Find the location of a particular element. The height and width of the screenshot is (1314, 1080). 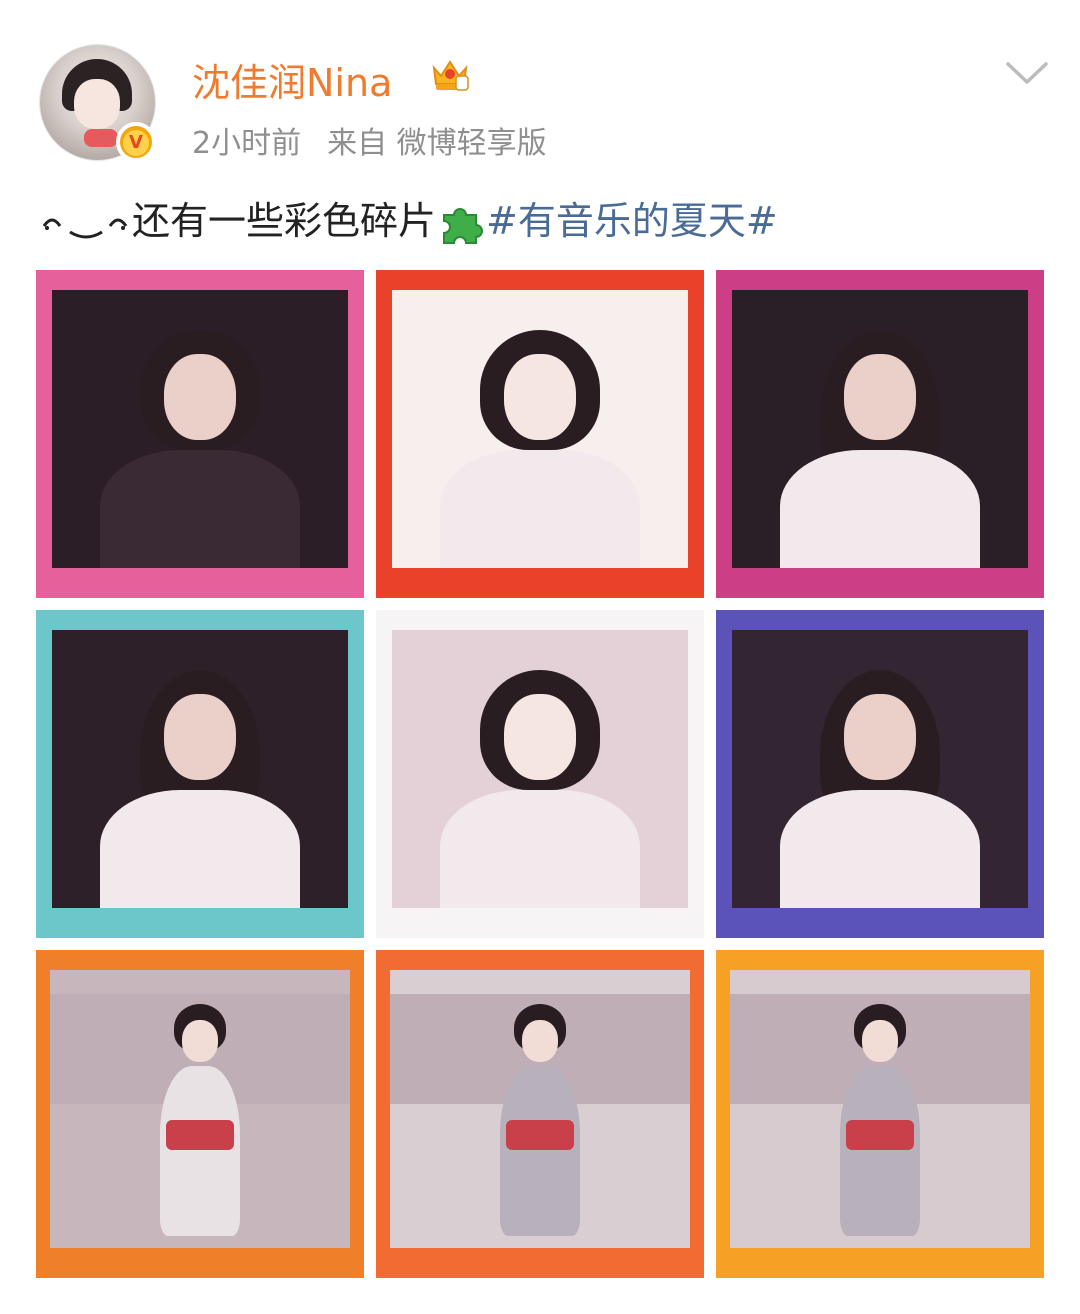

post-source: 来自 微博轻享版 is located at coordinates (437, 143).